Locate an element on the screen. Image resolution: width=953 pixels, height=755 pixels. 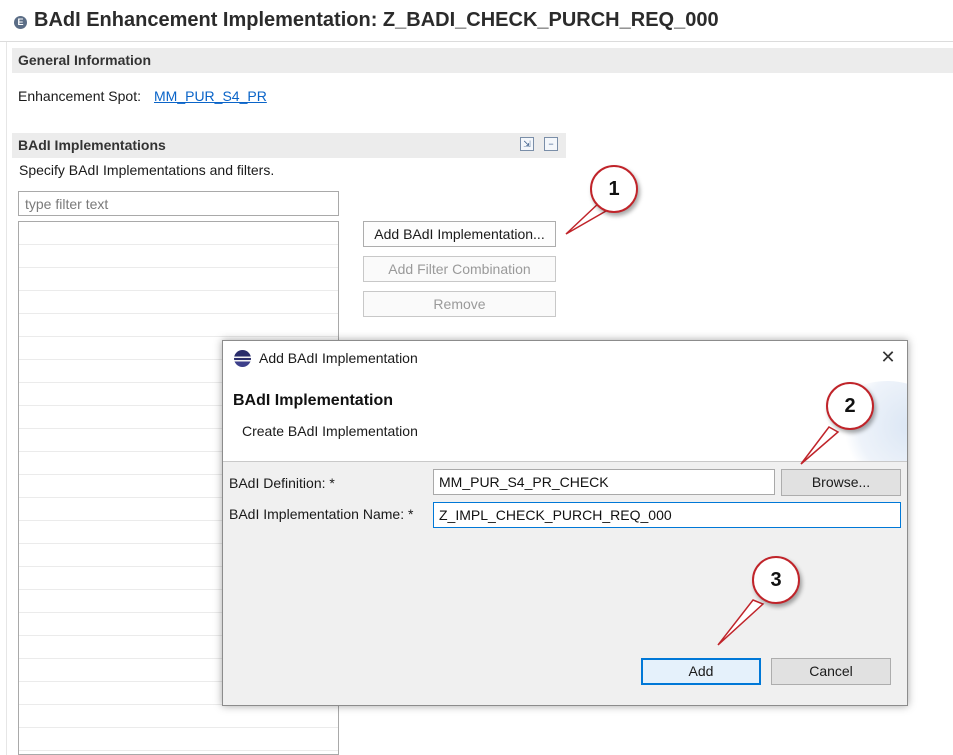
callout-1: 1 is located at coordinates (614, 189).